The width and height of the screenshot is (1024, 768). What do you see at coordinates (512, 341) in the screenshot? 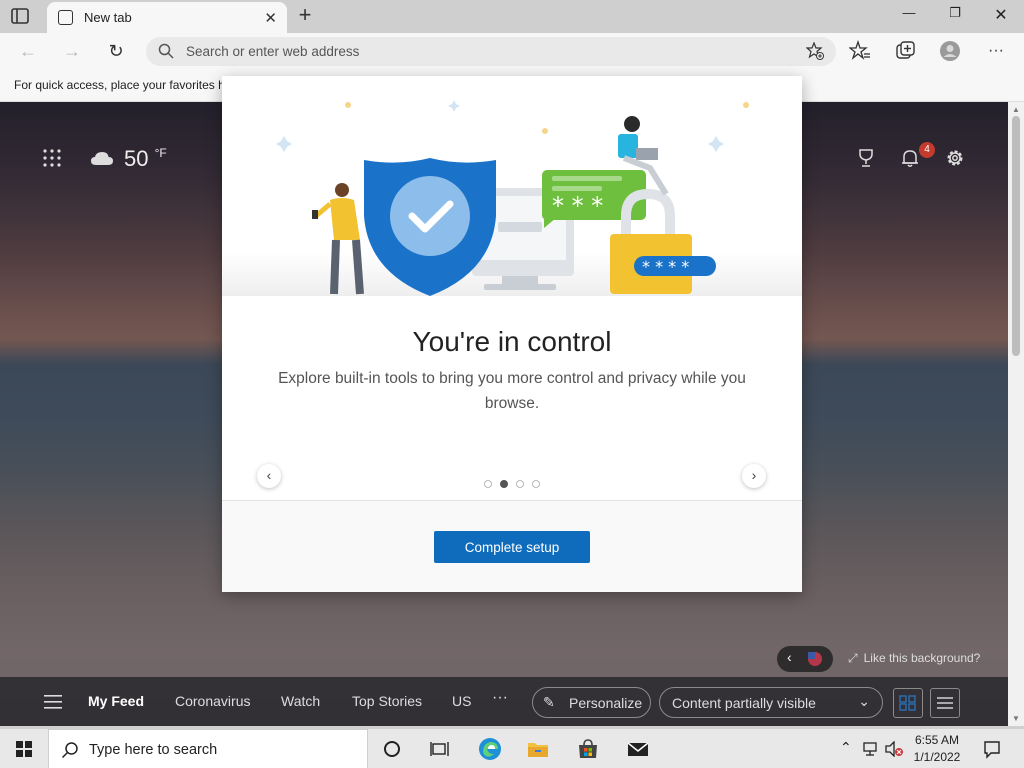
I see `dialog-title: You're in control` at bounding box center [512, 341].